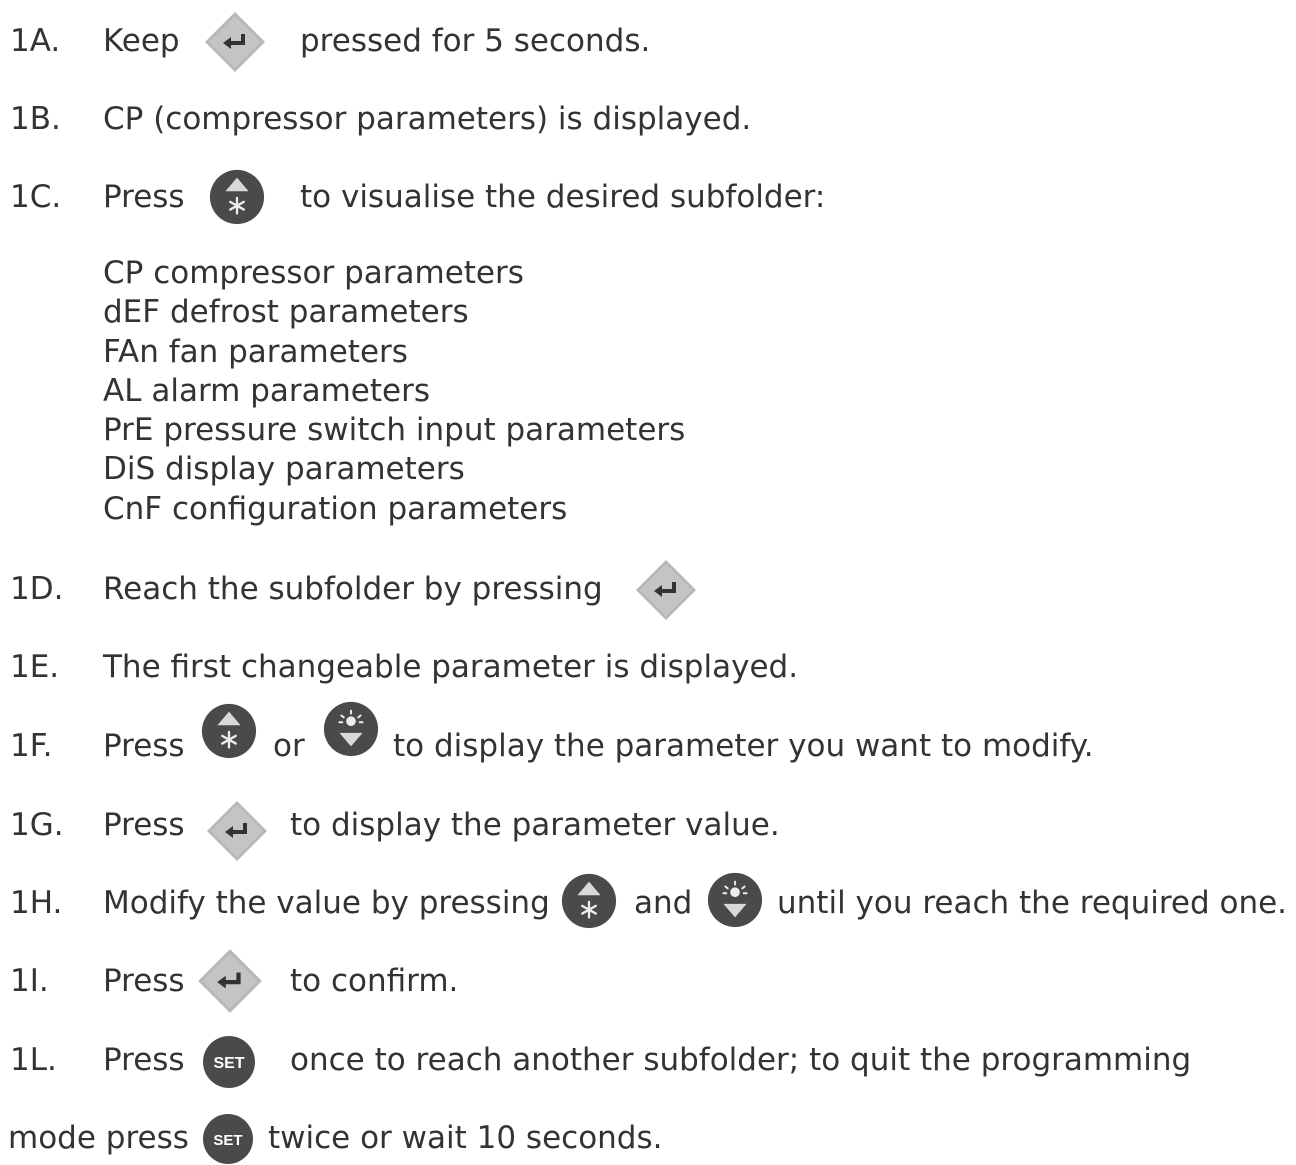  I want to click on step-text: mode press, so click(98, 1138).